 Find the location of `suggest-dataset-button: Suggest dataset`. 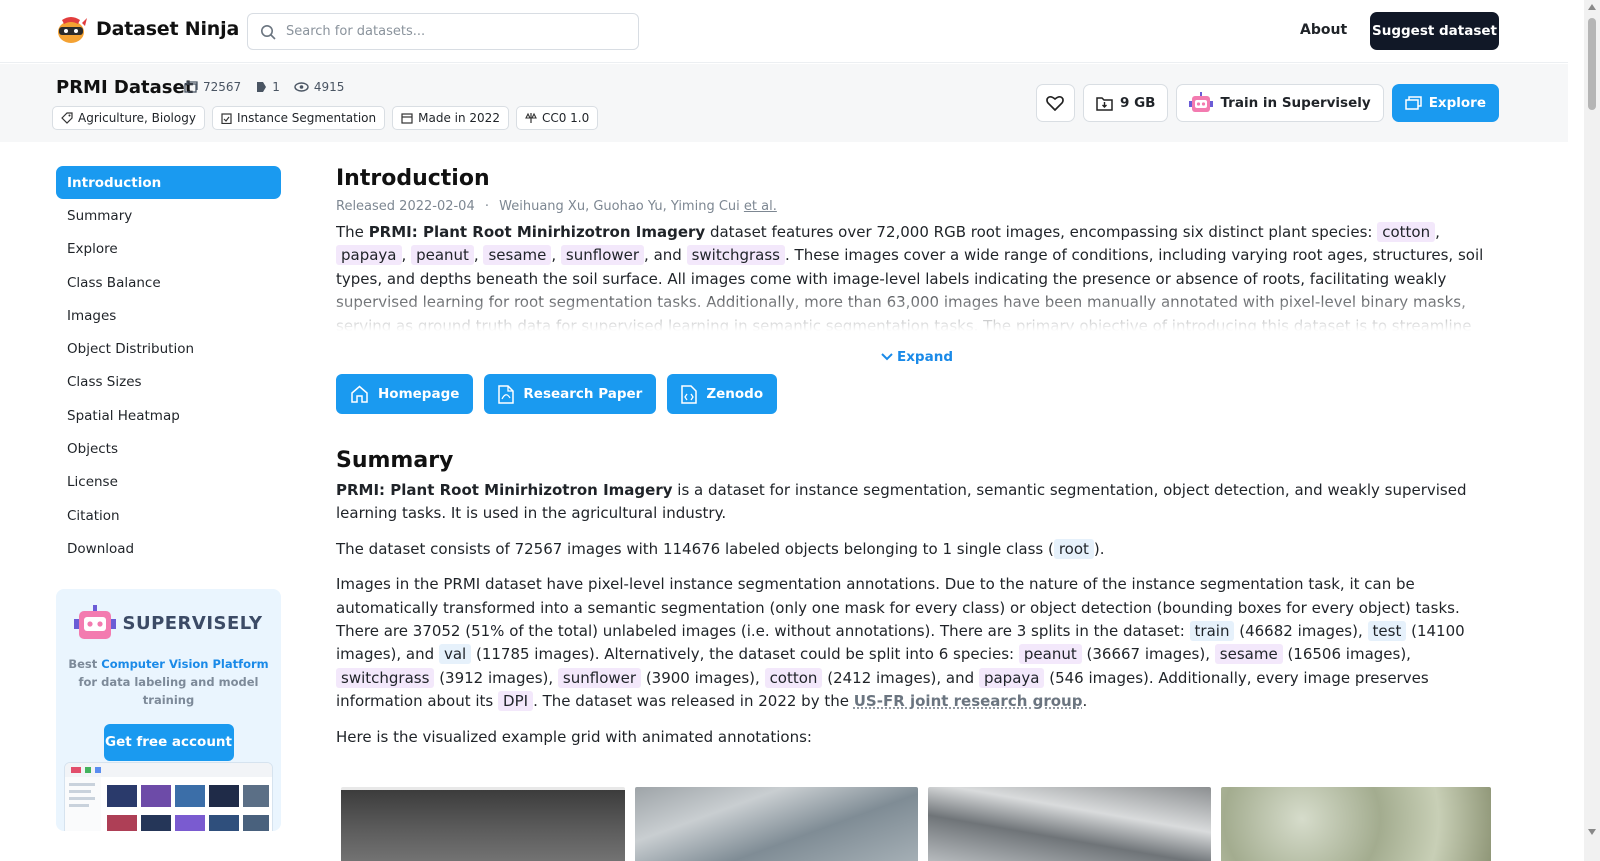

suggest-dataset-button: Suggest dataset is located at coordinates (1434, 31).